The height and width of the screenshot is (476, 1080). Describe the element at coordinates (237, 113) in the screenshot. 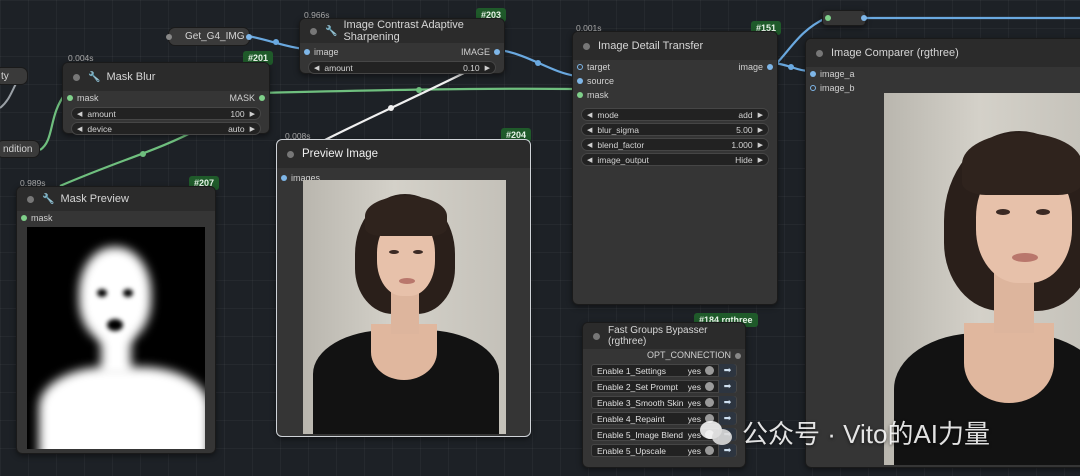

I see `widget-value: 100` at that location.